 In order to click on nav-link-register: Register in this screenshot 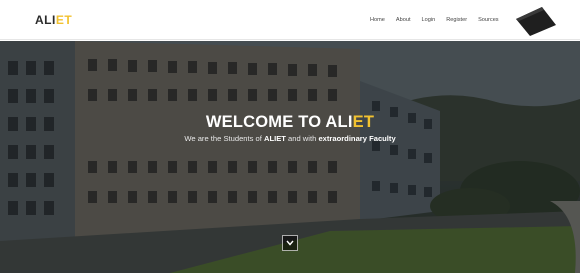, I will do `click(456, 20)`.